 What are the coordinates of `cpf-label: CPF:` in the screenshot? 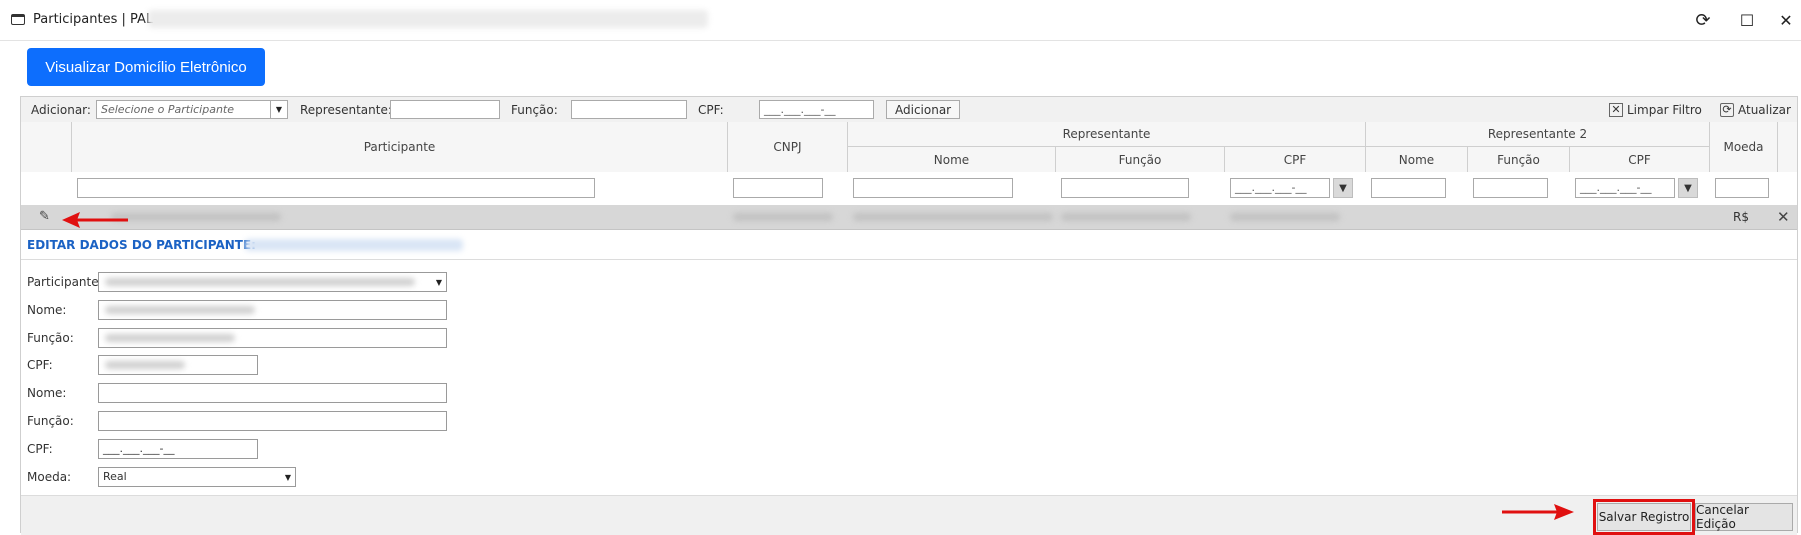 It's located at (711, 110).